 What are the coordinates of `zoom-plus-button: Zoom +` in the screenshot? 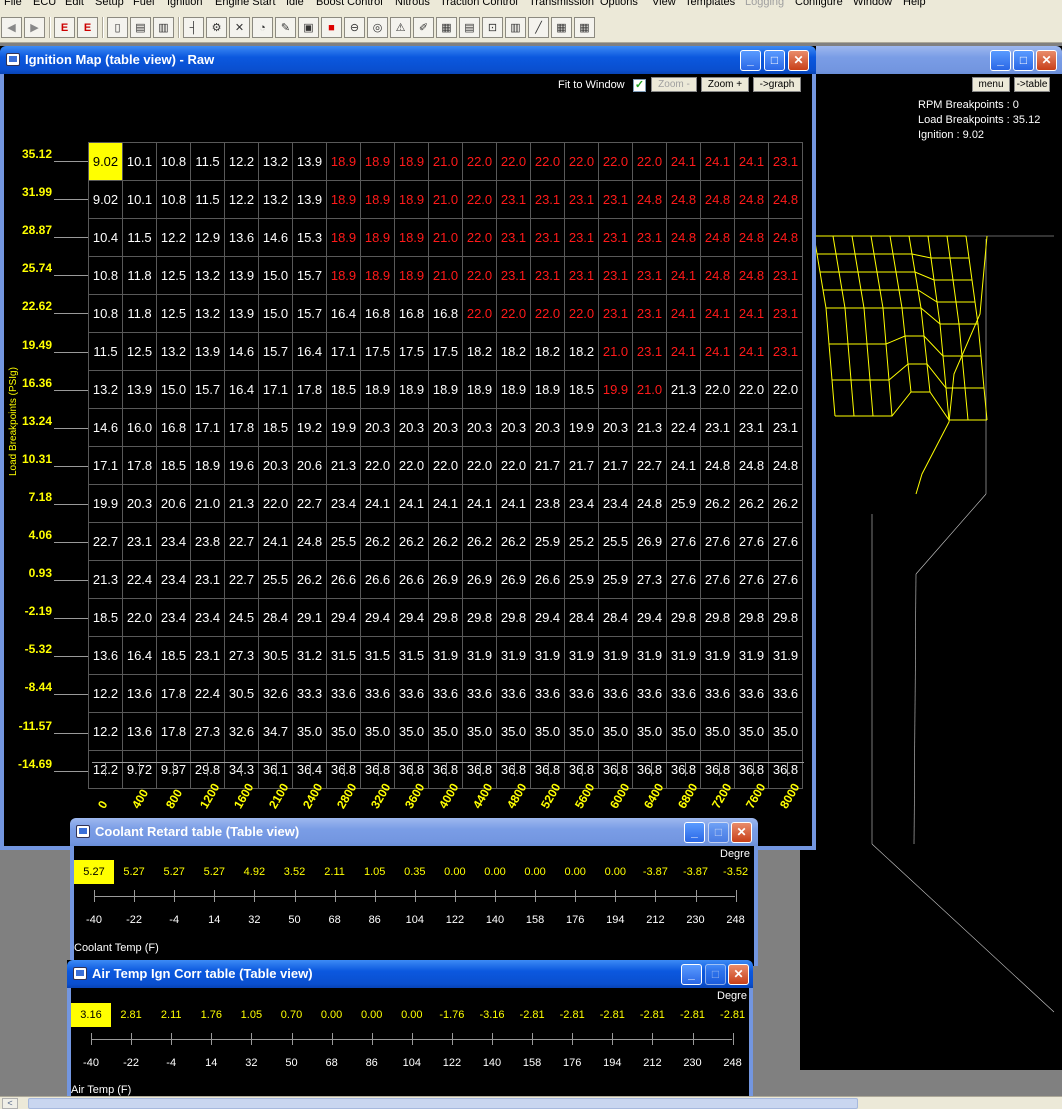 It's located at (725, 84).